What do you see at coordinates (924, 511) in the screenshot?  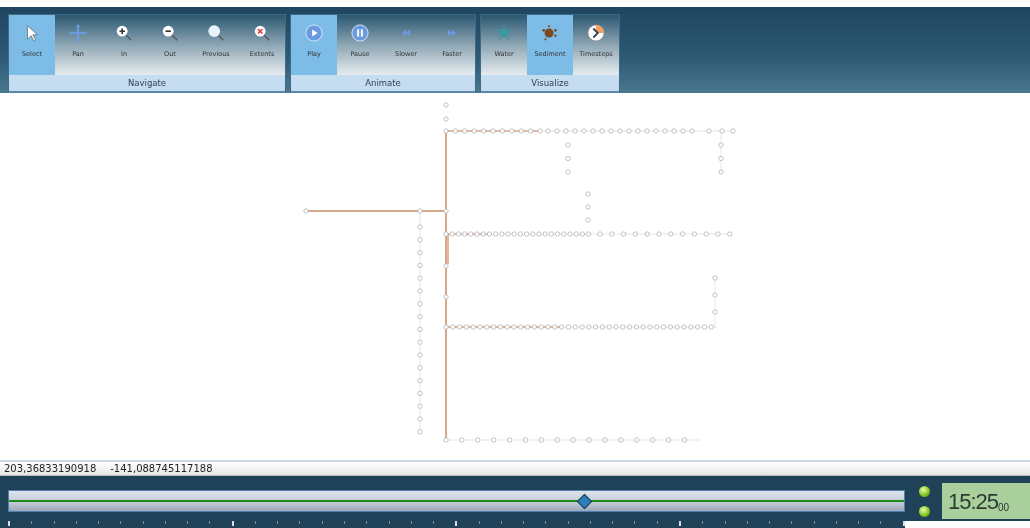 I see `step-down-button` at bounding box center [924, 511].